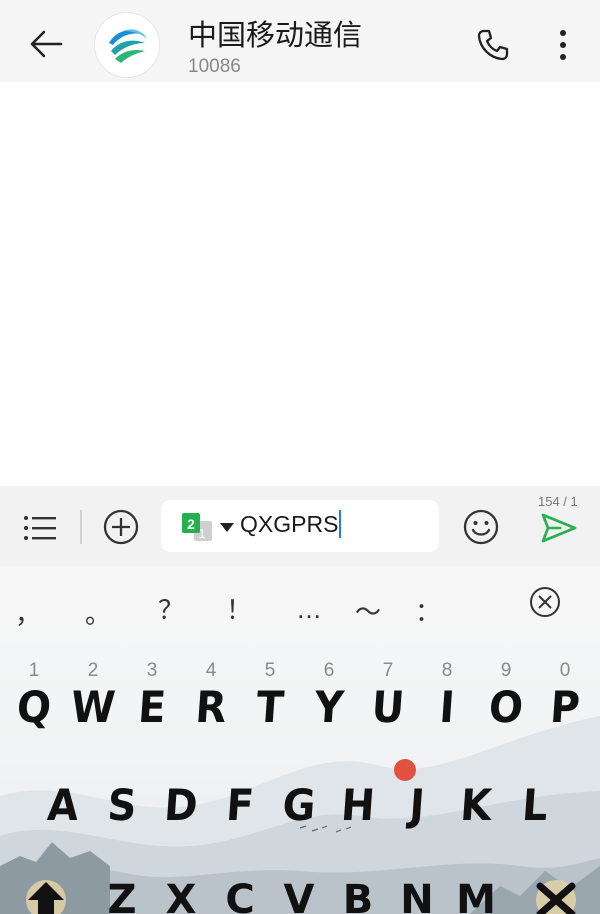 The height and width of the screenshot is (914, 600). I want to click on arrow-left-icon, so click(46, 44).